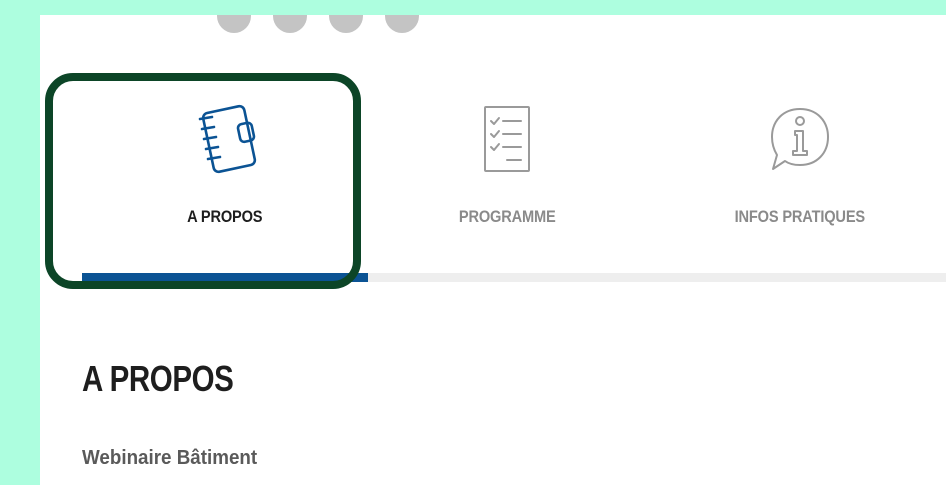 This screenshot has width=946, height=485. What do you see at coordinates (170, 458) in the screenshot?
I see `section-subtitle: Webinaire Bâtiment` at bounding box center [170, 458].